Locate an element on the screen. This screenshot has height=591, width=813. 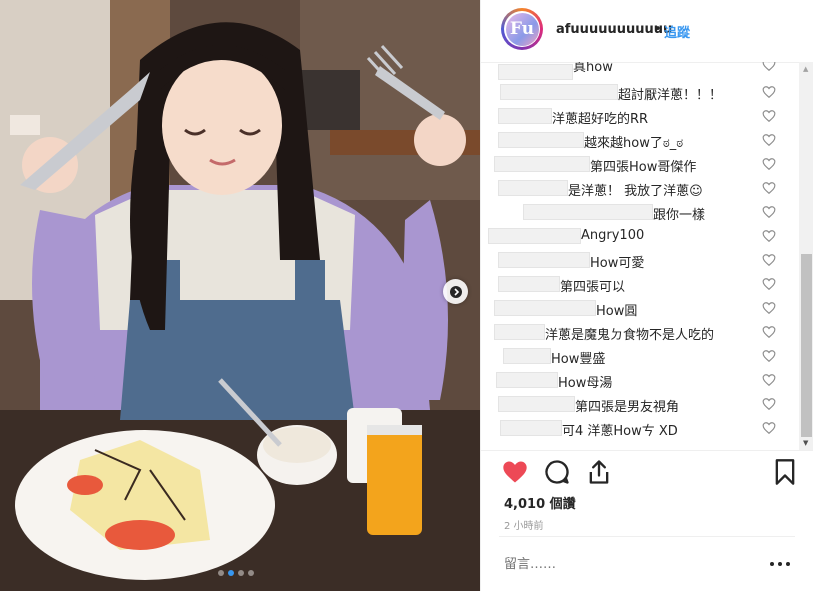
comment-item: 超討厭洋蔥！！！ is located at coordinates (636, 92).